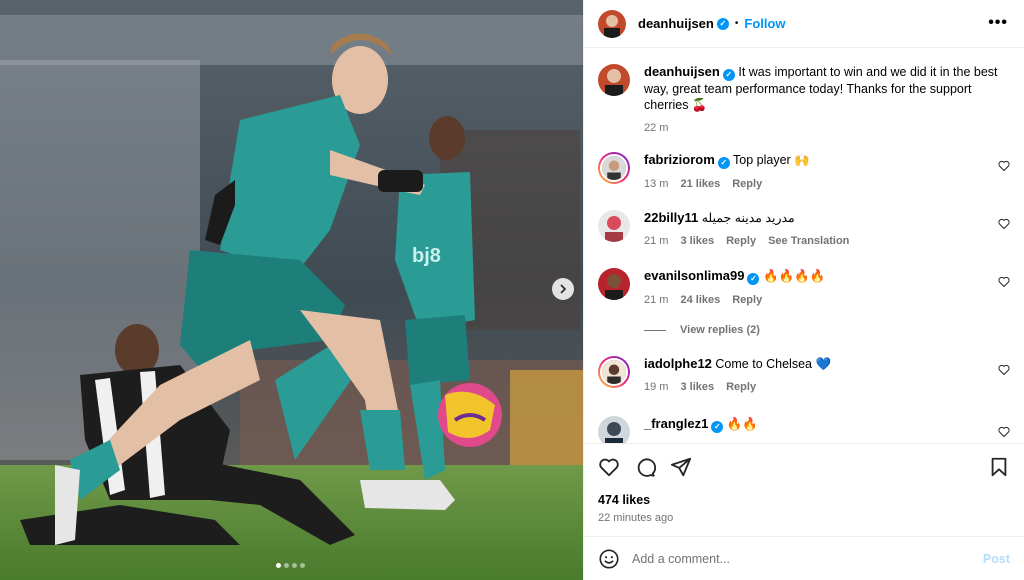 The image size is (1024, 580). What do you see at coordinates (773, 364) in the screenshot?
I see `comment-text: Come to Chelsea 💙` at bounding box center [773, 364].